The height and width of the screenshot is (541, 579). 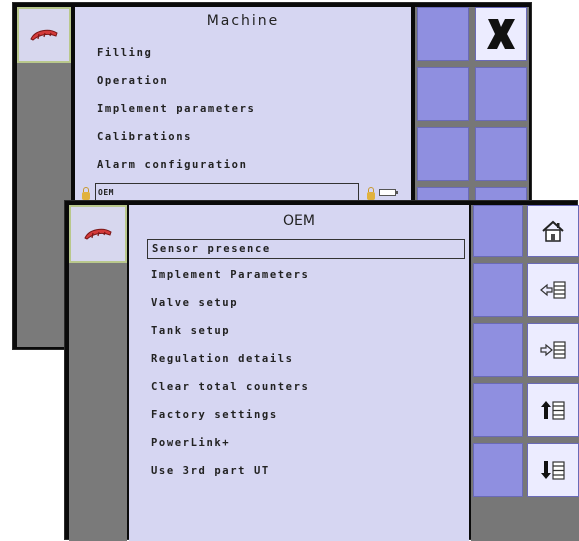 I want to click on oem-logo-button, so click(x=98, y=234).